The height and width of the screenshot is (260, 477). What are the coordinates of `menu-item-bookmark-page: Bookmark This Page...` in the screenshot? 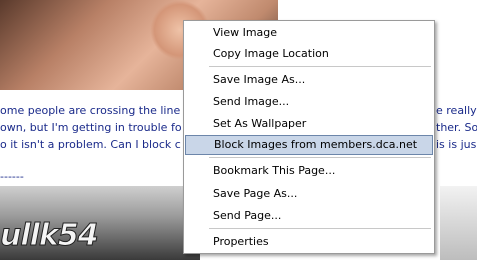 It's located at (309, 171).